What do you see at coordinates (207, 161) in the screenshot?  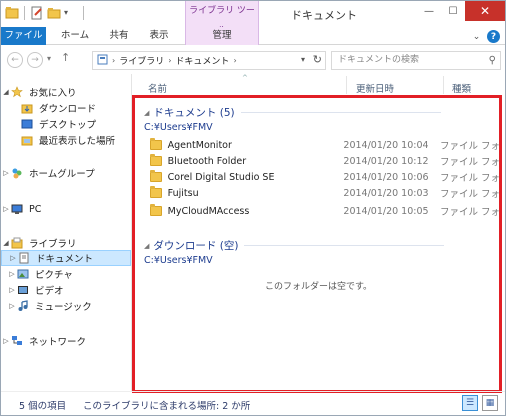 I see `file-name: Bluetooth Folder` at bounding box center [207, 161].